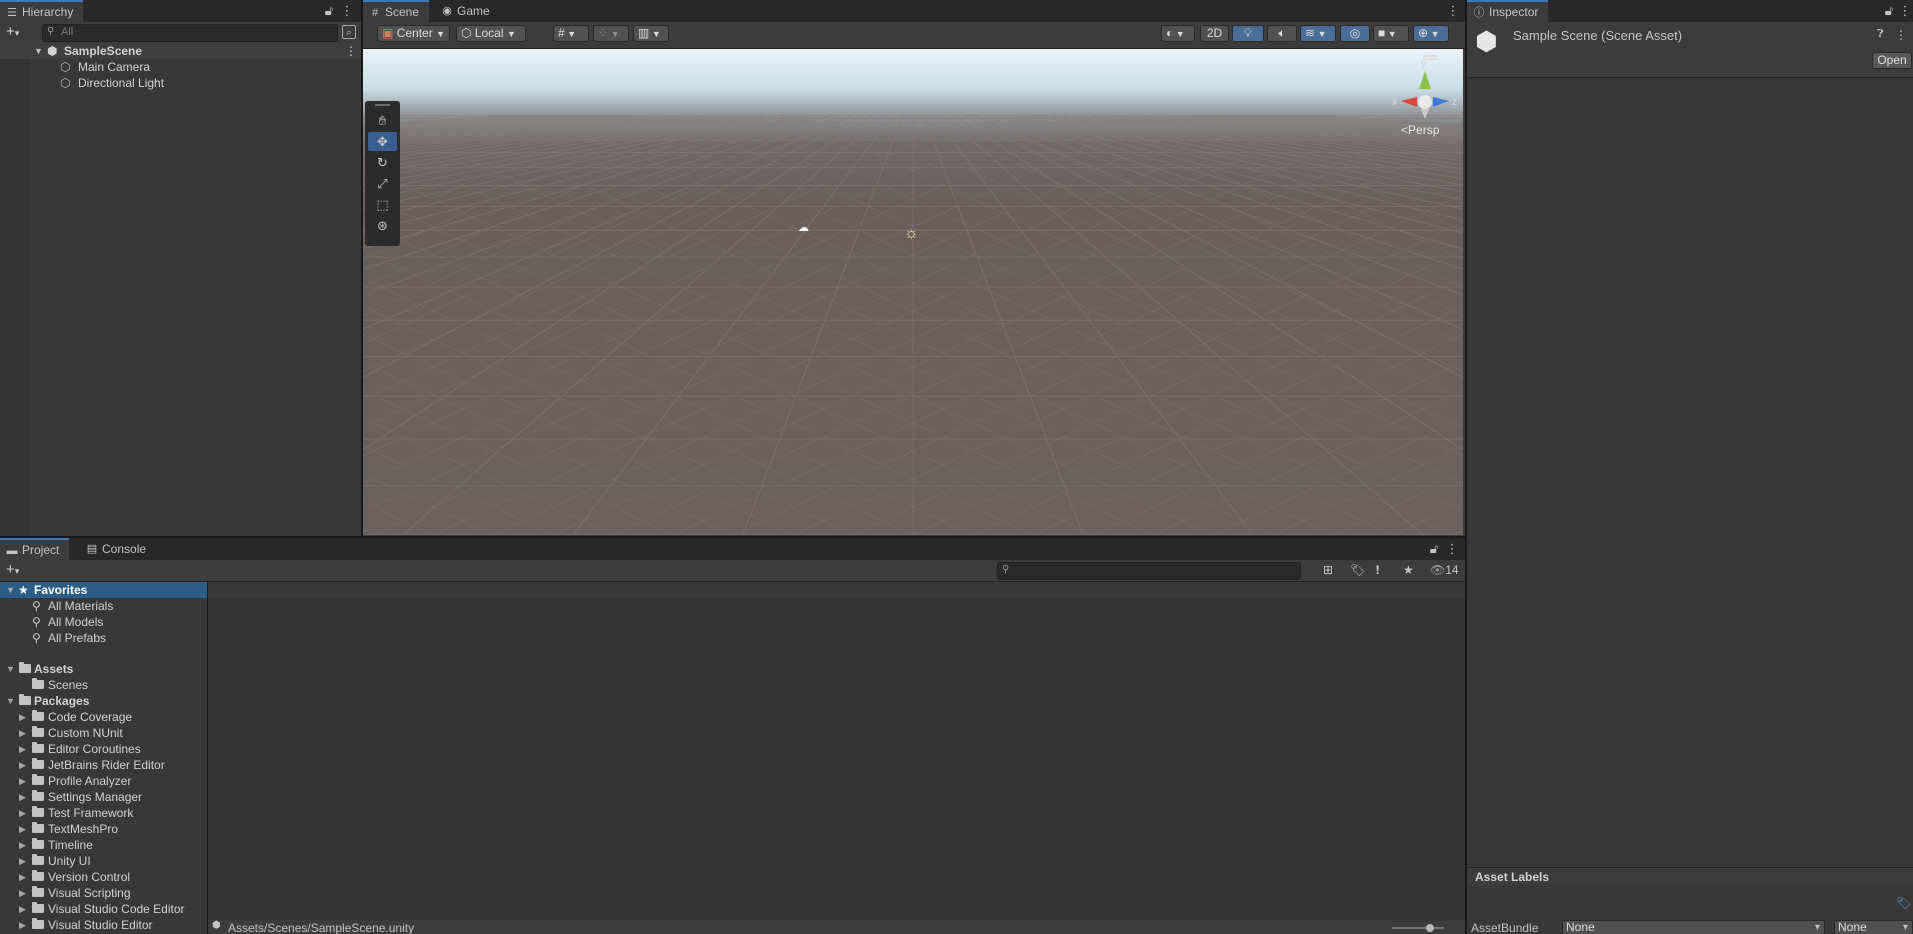 The image size is (1913, 934). What do you see at coordinates (1408, 570) in the screenshot?
I see `favorite-star-icon: ★` at bounding box center [1408, 570].